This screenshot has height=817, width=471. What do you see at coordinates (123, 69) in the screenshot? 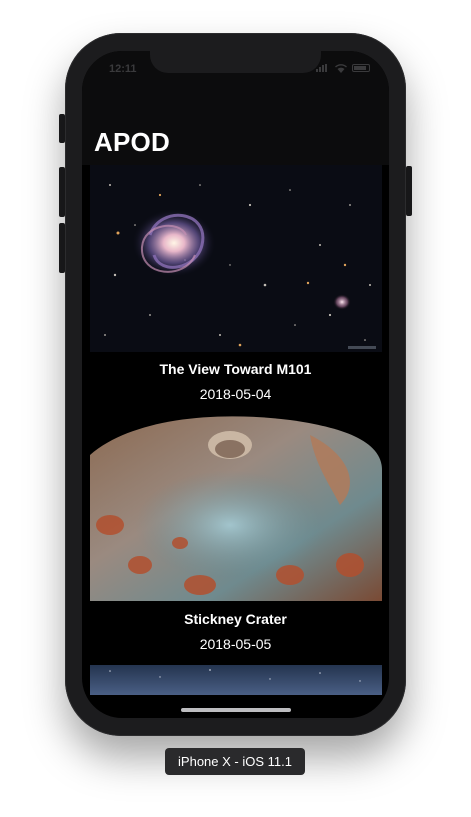
I see `status-time: 12:11` at bounding box center [123, 69].